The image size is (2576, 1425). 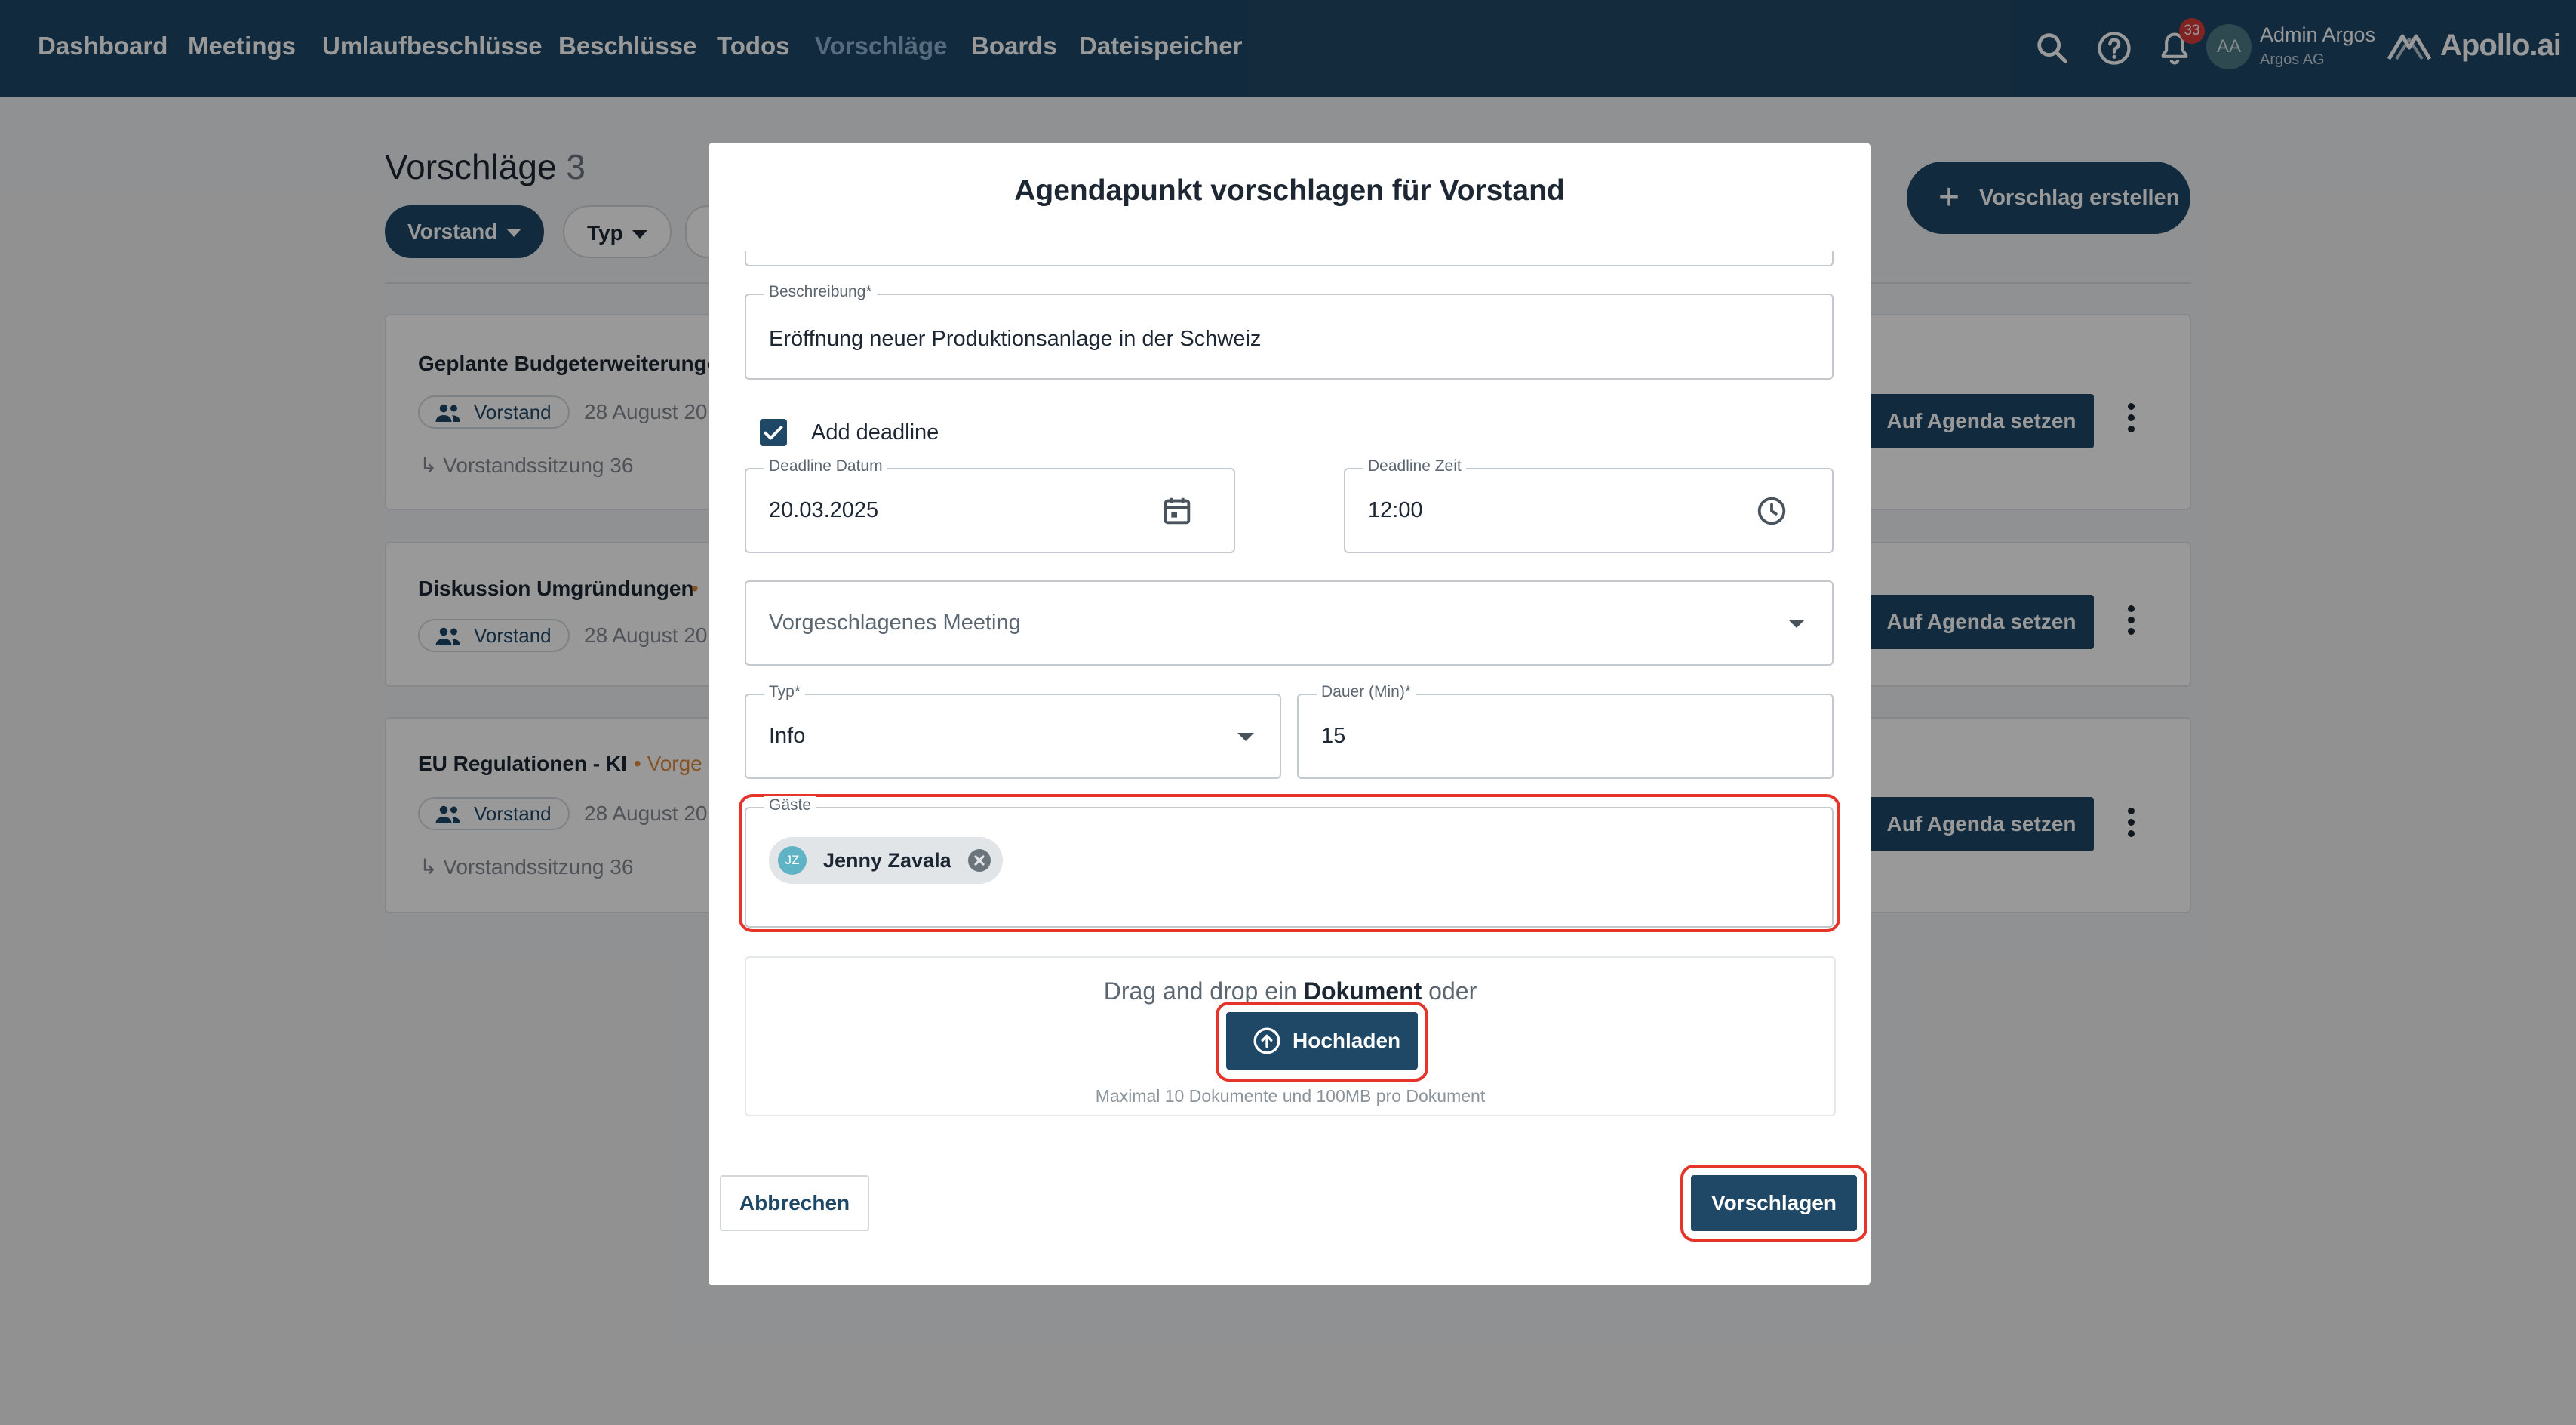 What do you see at coordinates (1589, 505) in the screenshot?
I see `deadline-time-field: Deadline Zeit 12:00` at bounding box center [1589, 505].